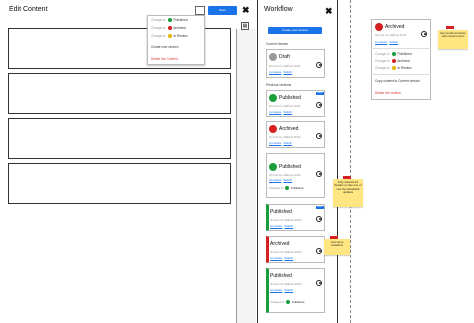  I want to click on archived-status-icon, so click(379, 27).